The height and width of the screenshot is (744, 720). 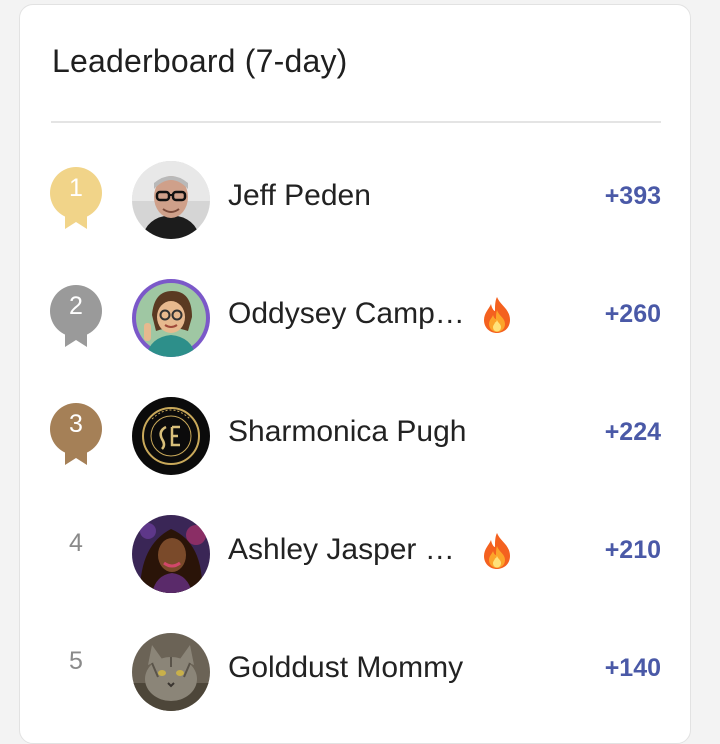 I want to click on user-name: Sharmonica Pugh, so click(x=347, y=432).